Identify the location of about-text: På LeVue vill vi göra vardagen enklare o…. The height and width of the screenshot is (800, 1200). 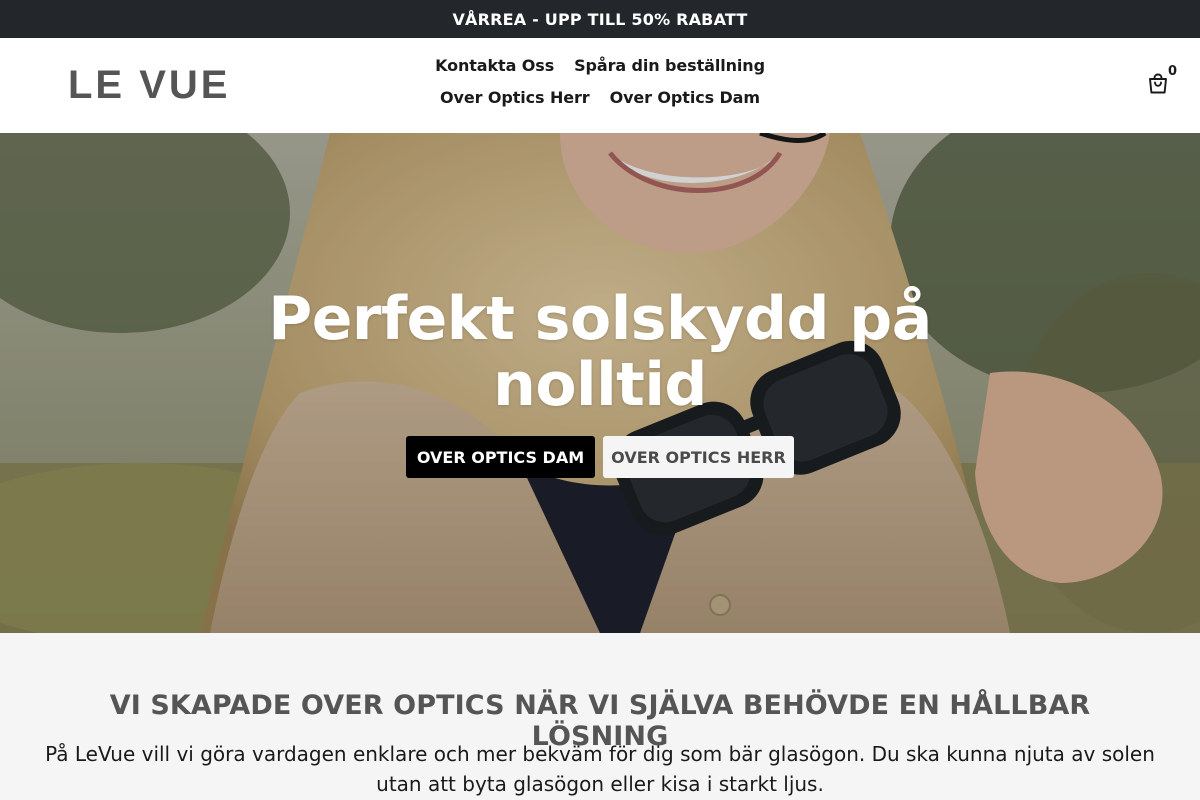
(600, 769).